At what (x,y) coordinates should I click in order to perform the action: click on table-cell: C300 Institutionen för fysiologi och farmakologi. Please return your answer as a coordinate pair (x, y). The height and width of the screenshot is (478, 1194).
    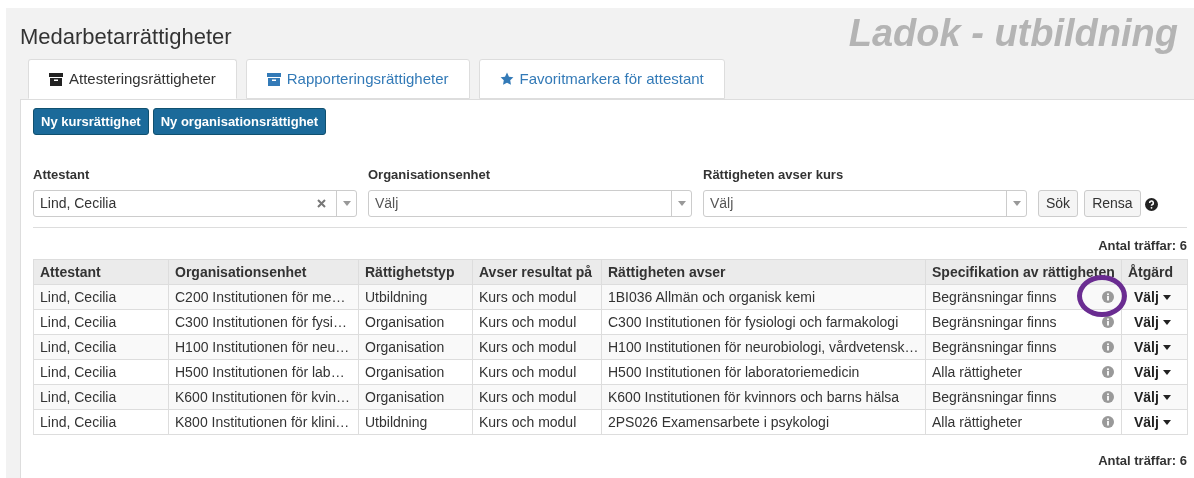
    Looking at the image, I should click on (763, 322).